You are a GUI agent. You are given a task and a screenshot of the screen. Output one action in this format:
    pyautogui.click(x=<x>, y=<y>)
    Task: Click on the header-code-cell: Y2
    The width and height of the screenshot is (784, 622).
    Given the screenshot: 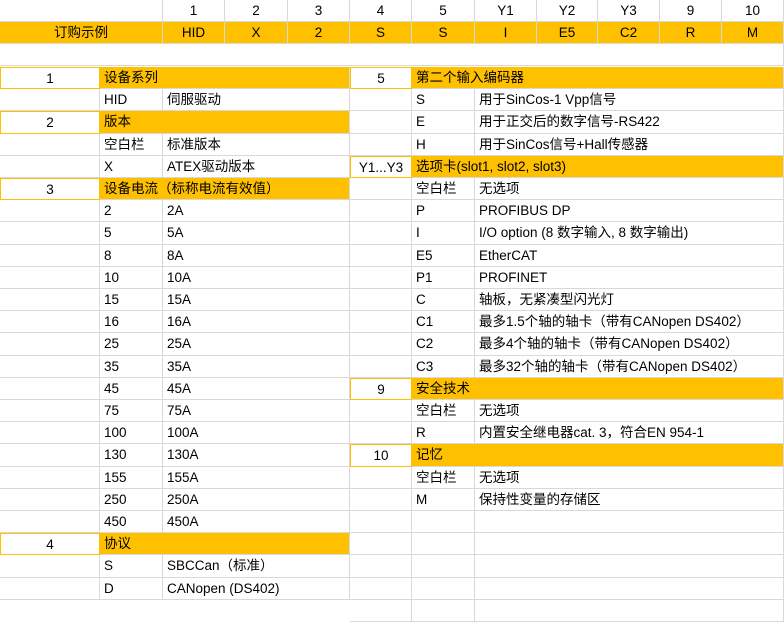 What is the action you would take?
    pyautogui.click(x=567, y=11)
    